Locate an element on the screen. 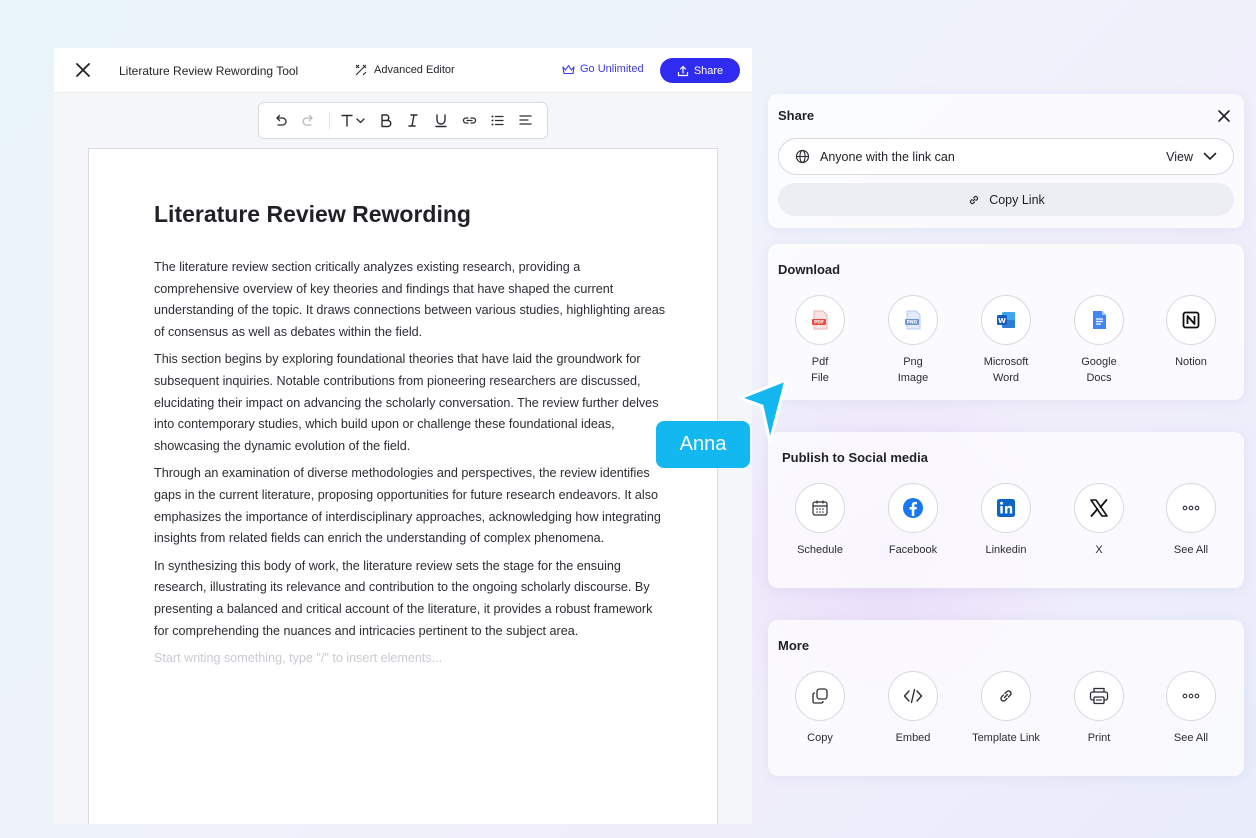  copy-button: Copy is located at coordinates (820, 708).